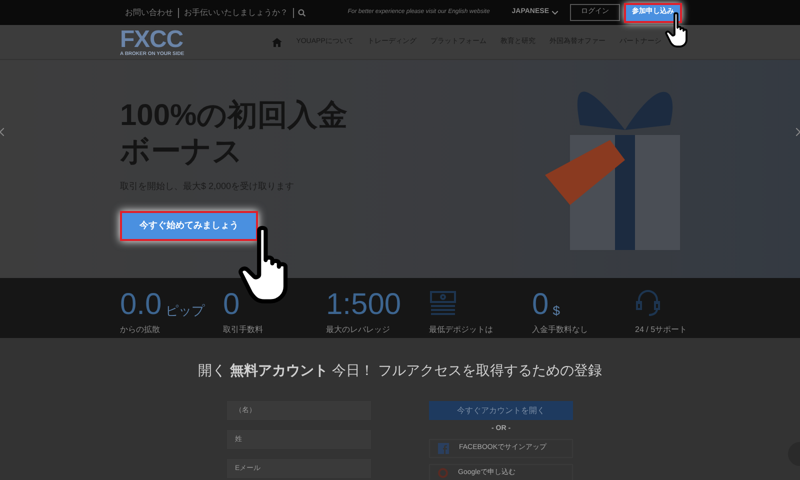  I want to click on facebook-icon, so click(443, 448).